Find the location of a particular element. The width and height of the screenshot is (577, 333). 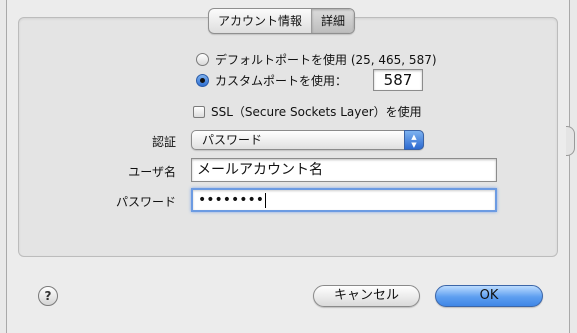

text-caret is located at coordinates (266, 200).